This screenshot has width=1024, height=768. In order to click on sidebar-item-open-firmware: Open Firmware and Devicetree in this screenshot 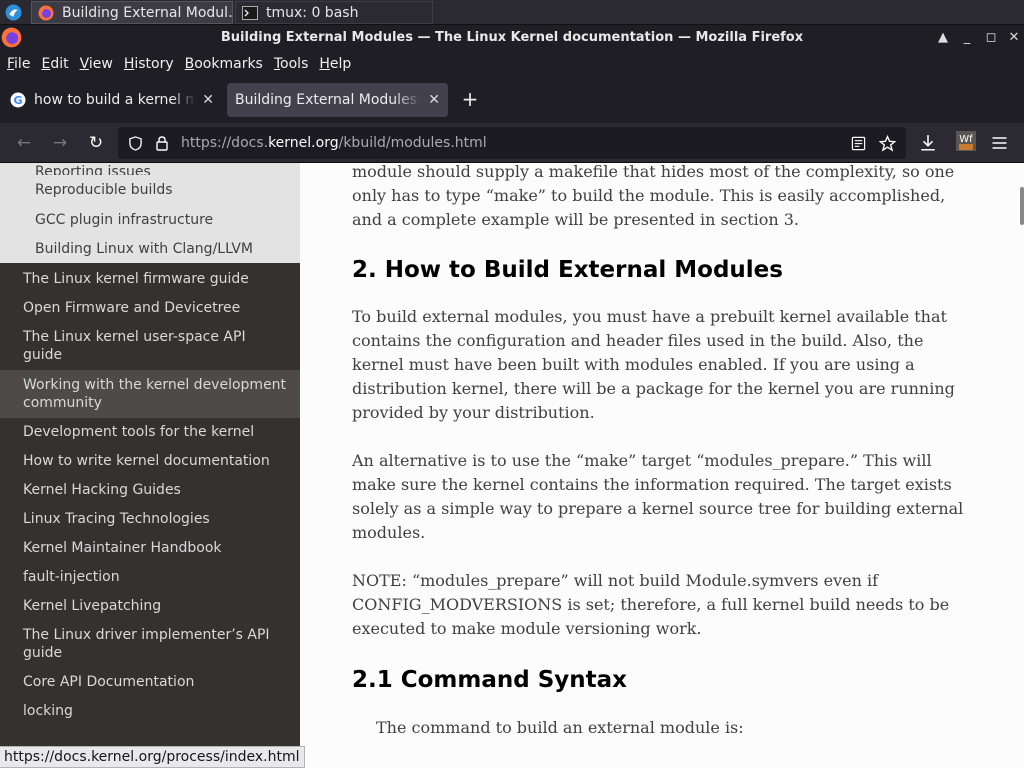, I will do `click(150, 308)`.